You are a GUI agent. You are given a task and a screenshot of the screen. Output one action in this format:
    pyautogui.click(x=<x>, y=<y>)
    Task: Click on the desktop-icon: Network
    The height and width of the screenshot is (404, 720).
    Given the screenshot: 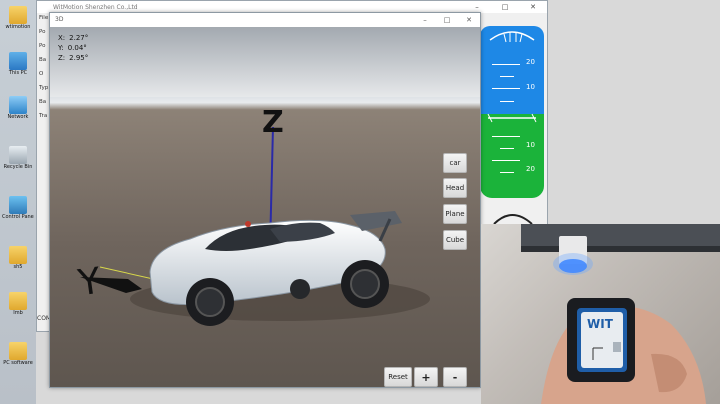 What is the action you would take?
    pyautogui.click(x=18, y=108)
    